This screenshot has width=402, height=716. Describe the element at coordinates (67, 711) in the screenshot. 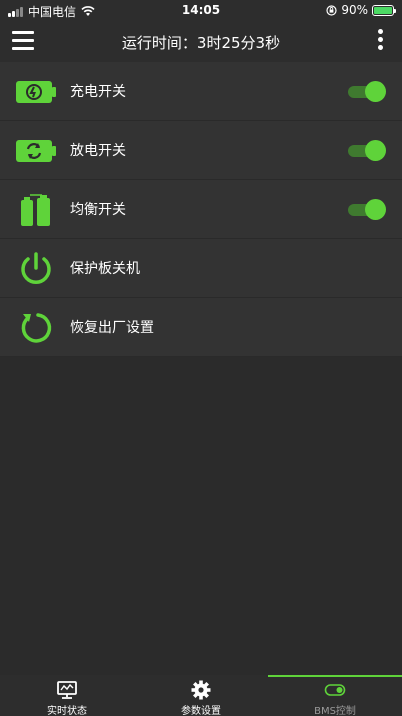

I see `tab-realtime-status-label: 实时状态` at that location.